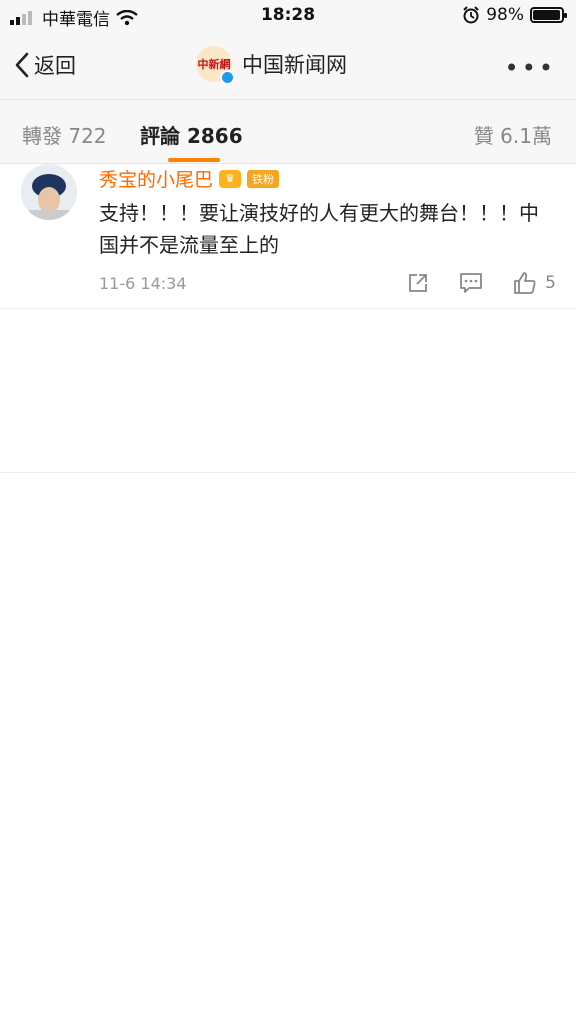 The height and width of the screenshot is (1024, 576). Describe the element at coordinates (548, 15) in the screenshot. I see `battery-icon` at that location.